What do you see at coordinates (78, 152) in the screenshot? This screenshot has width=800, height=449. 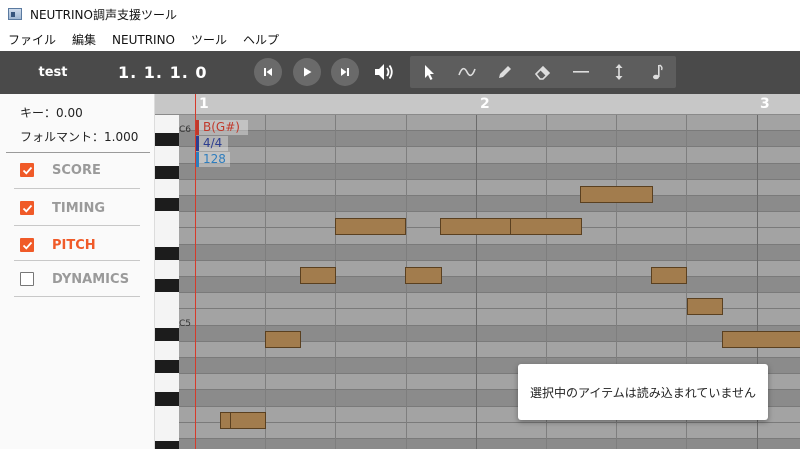 I see `panel-divider` at bounding box center [78, 152].